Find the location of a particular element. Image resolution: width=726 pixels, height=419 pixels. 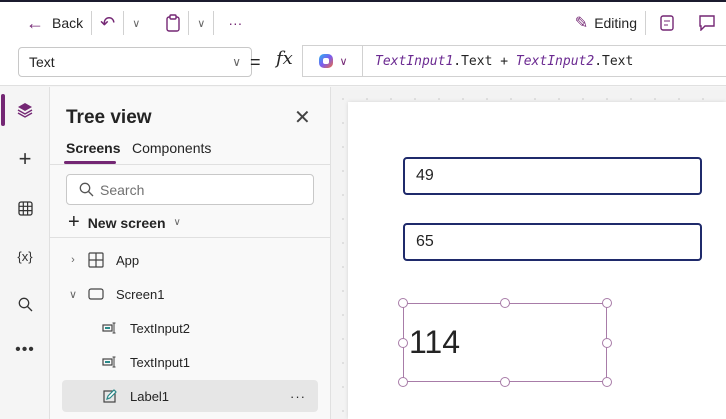

tree-node-textinput1: TextInput1 is located at coordinates (190, 362).